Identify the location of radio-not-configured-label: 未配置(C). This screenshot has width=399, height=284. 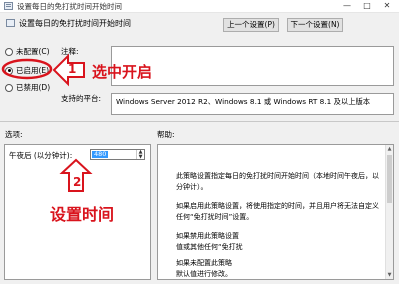
(33, 51).